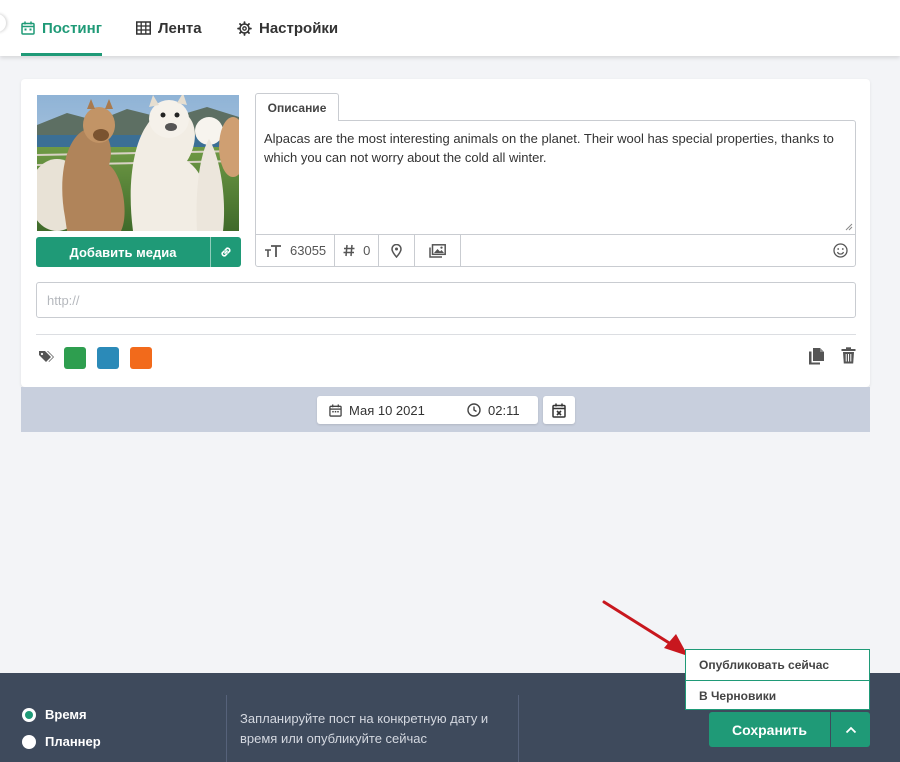 This screenshot has width=900, height=762. What do you see at coordinates (244, 28) in the screenshot?
I see `gear-icon` at bounding box center [244, 28].